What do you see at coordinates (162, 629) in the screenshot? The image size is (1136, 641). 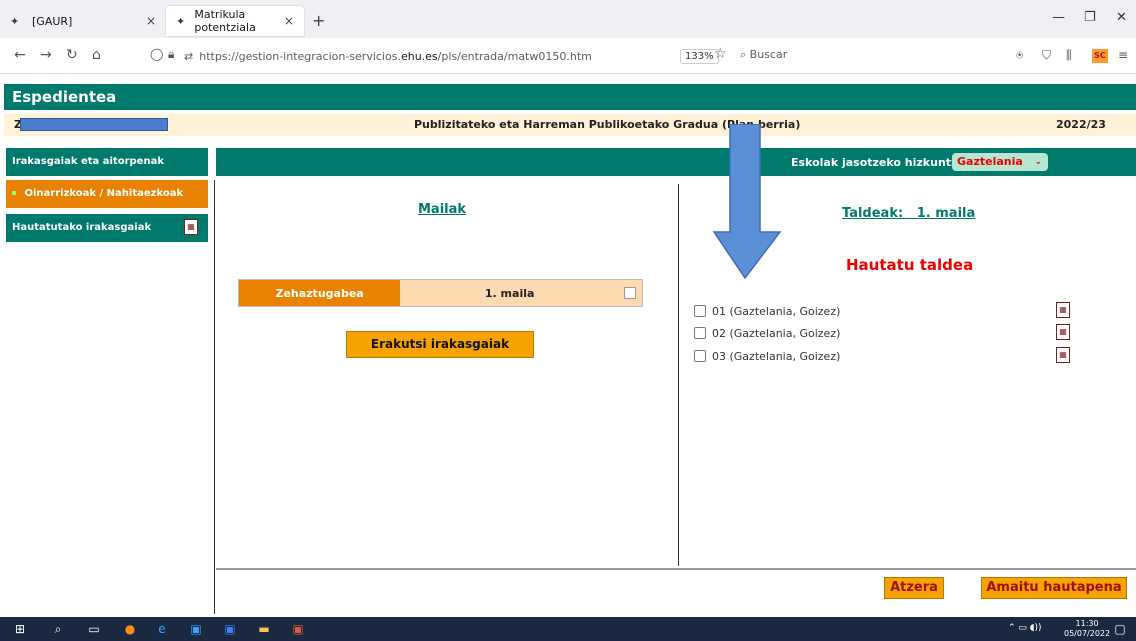 I see `edge-icon: e` at bounding box center [162, 629].